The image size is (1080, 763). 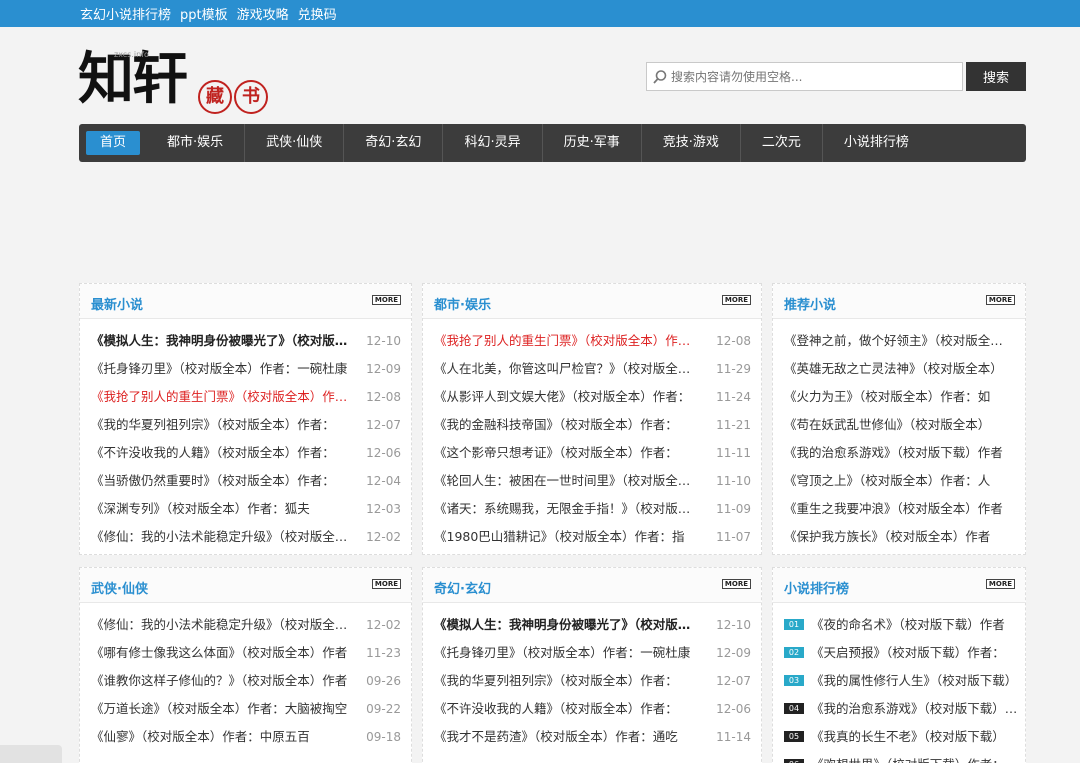 What do you see at coordinates (887, 537) in the screenshot?
I see `novel-link: 《保护我方族长》（校对版全本）作者` at bounding box center [887, 537].